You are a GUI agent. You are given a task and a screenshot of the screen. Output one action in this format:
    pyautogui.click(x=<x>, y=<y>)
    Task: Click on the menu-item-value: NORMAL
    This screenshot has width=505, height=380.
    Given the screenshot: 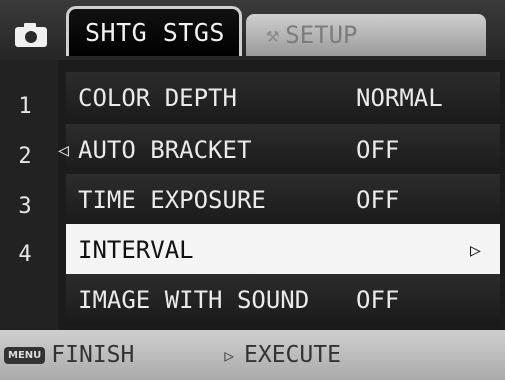 What is the action you would take?
    pyautogui.click(x=399, y=98)
    